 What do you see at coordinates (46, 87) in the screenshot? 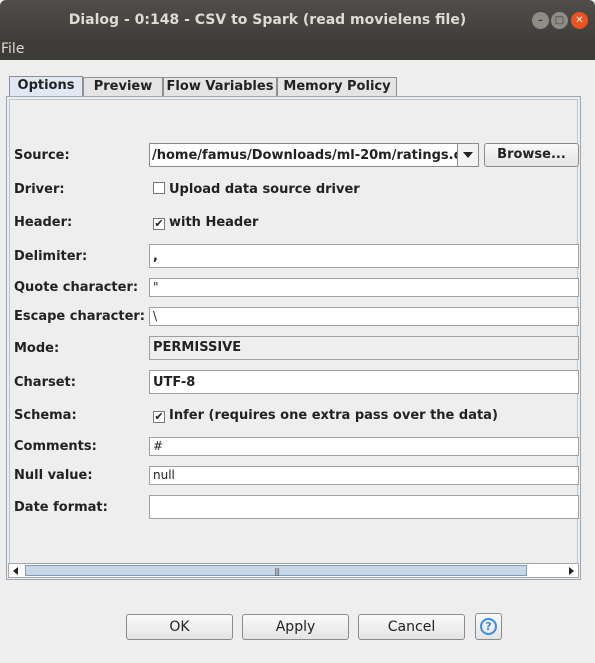
I see `tab-options: Options` at bounding box center [46, 87].